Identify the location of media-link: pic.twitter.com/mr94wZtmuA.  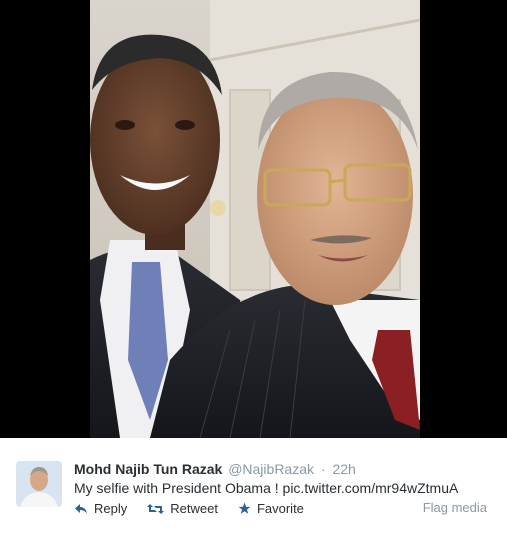
(371, 488).